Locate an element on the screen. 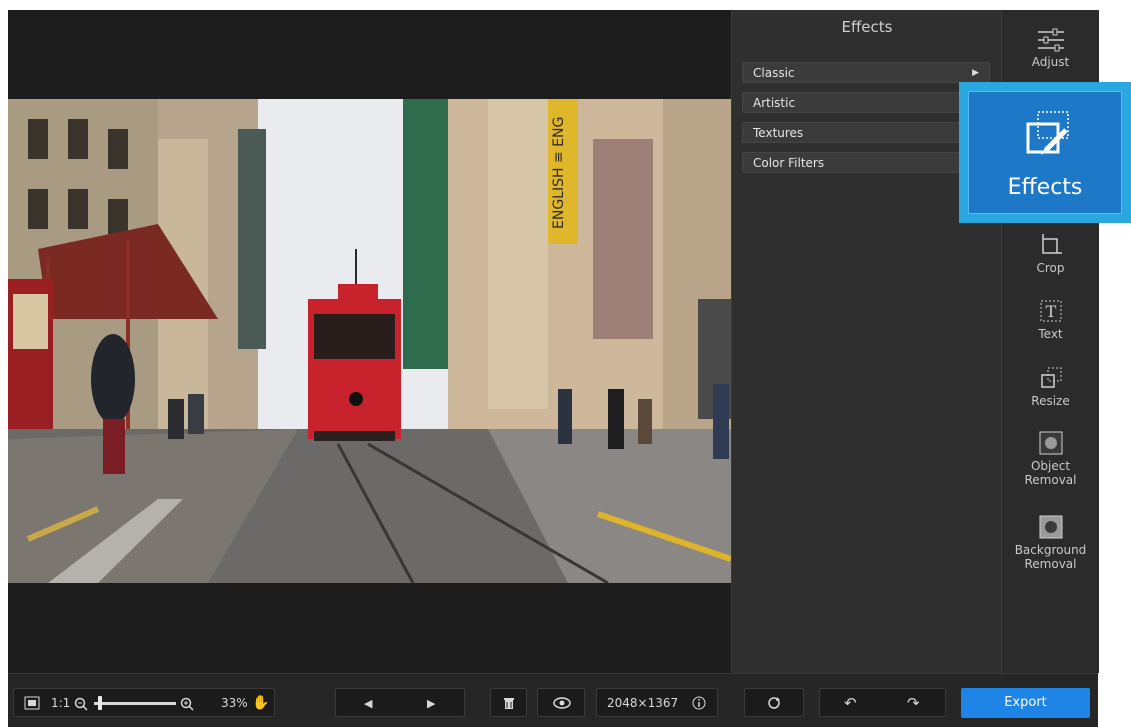  object-removal-icon is located at coordinates (1050, 443).